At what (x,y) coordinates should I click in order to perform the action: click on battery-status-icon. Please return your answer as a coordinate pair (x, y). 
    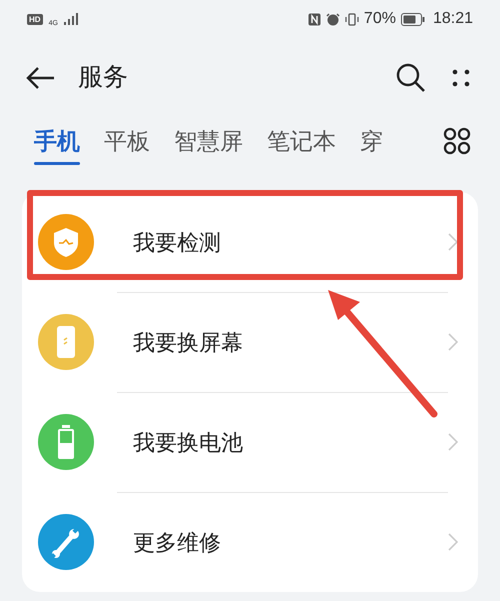
    Looking at the image, I should click on (412, 19).